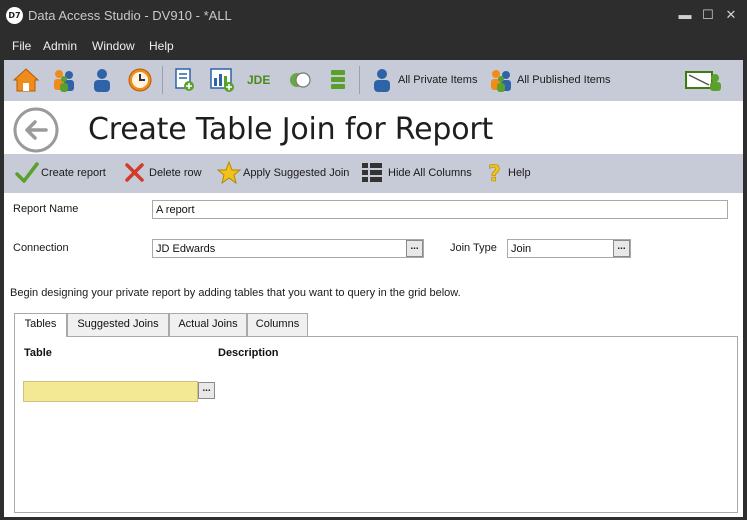 This screenshot has height=520, width=747. What do you see at coordinates (685, 15) in the screenshot?
I see `minimize-button: ▬` at bounding box center [685, 15].